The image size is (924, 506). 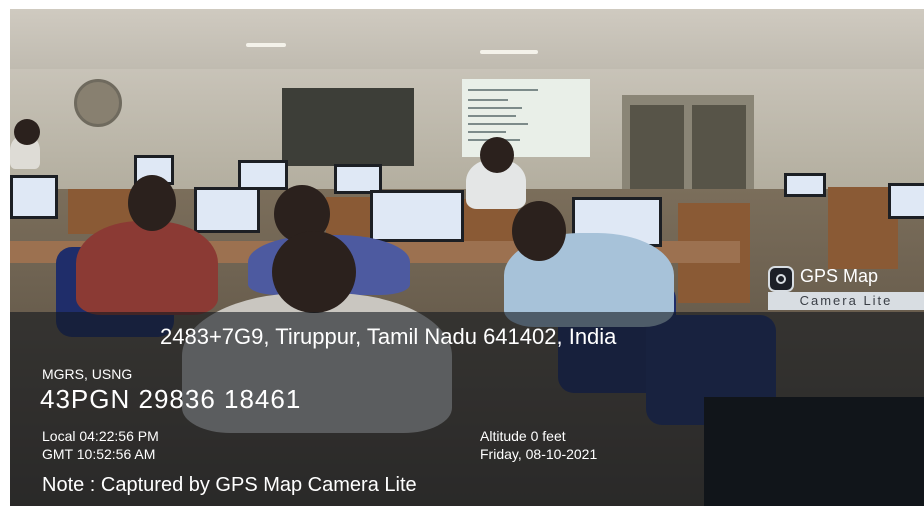 What do you see at coordinates (539, 454) in the screenshot?
I see `date: Friday, 08-10-2021` at bounding box center [539, 454].